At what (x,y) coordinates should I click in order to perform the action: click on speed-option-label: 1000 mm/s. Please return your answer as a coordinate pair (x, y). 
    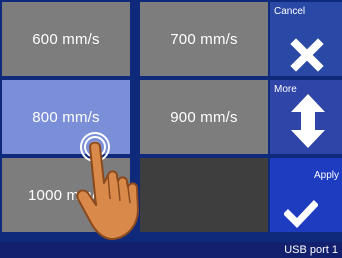
    Looking at the image, I should click on (66, 195).